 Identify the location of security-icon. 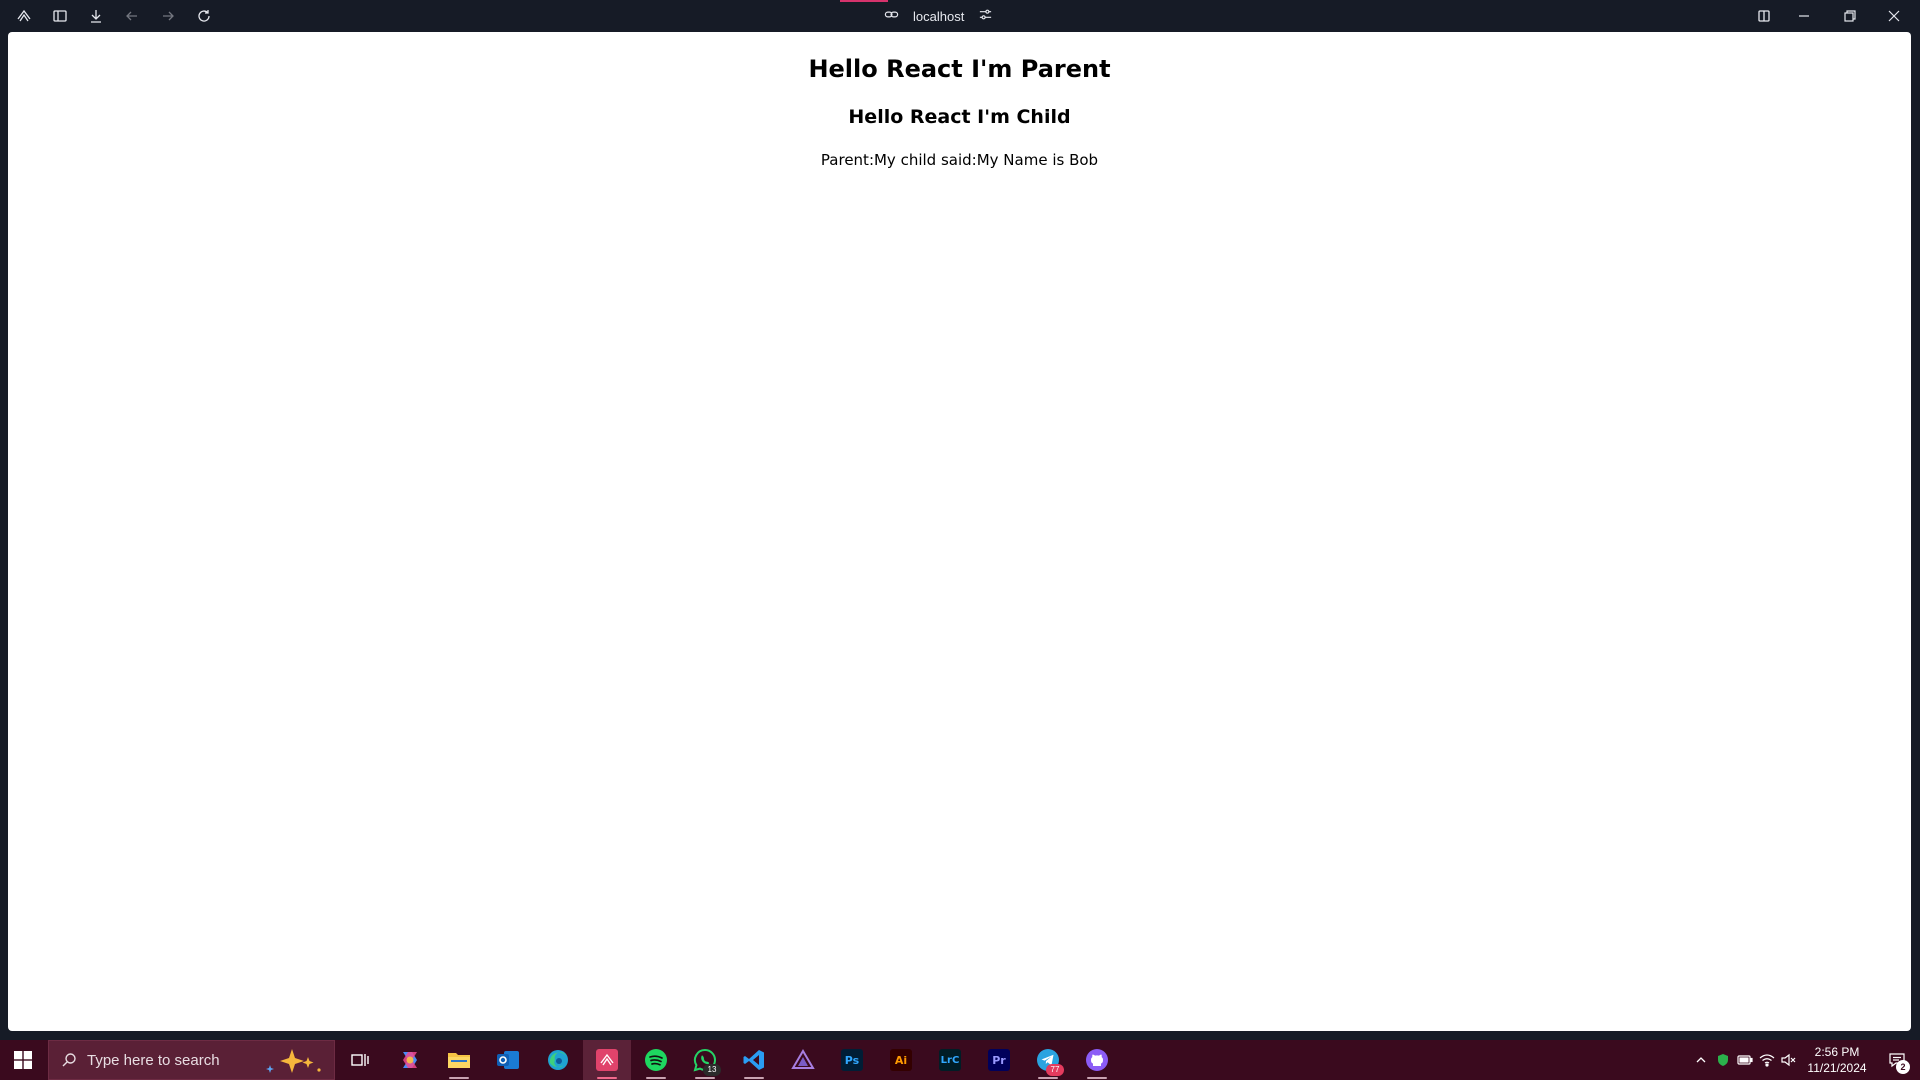
(1723, 1060).